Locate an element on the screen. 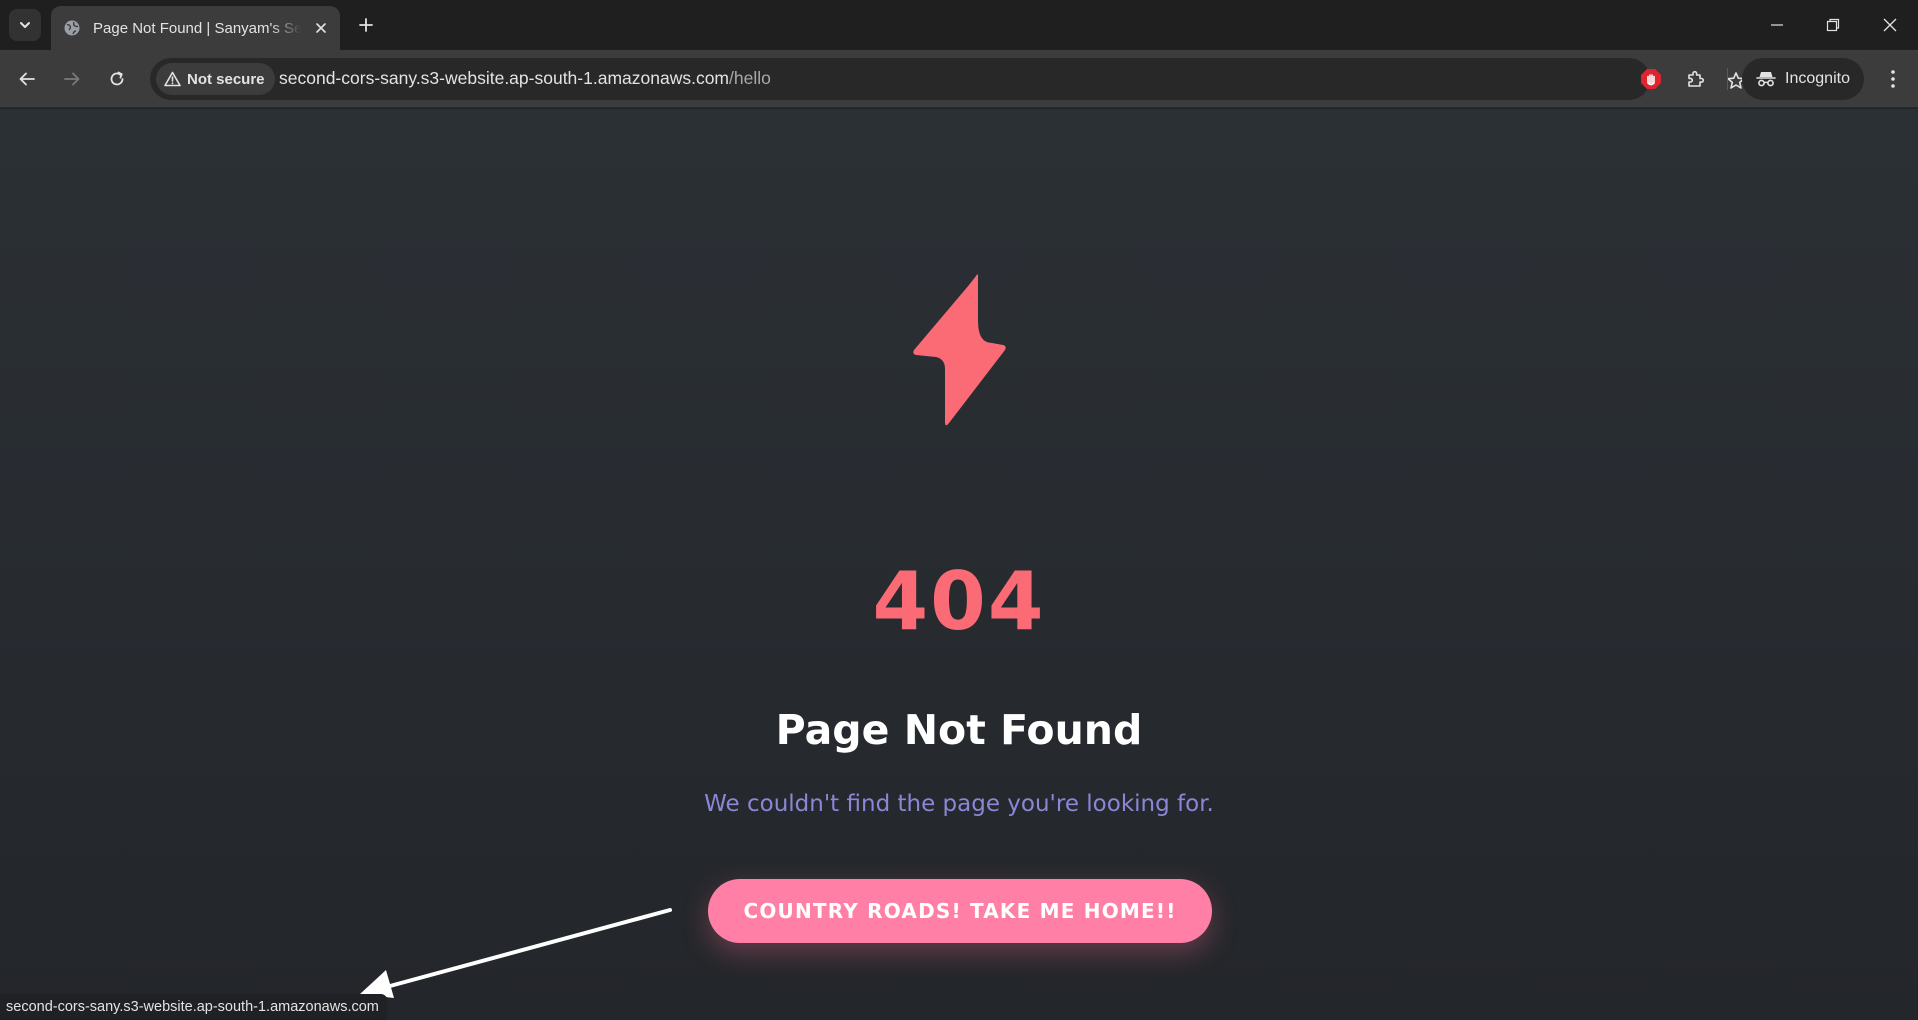 This screenshot has height=1020, width=1918. warning-icon is located at coordinates (172, 79).